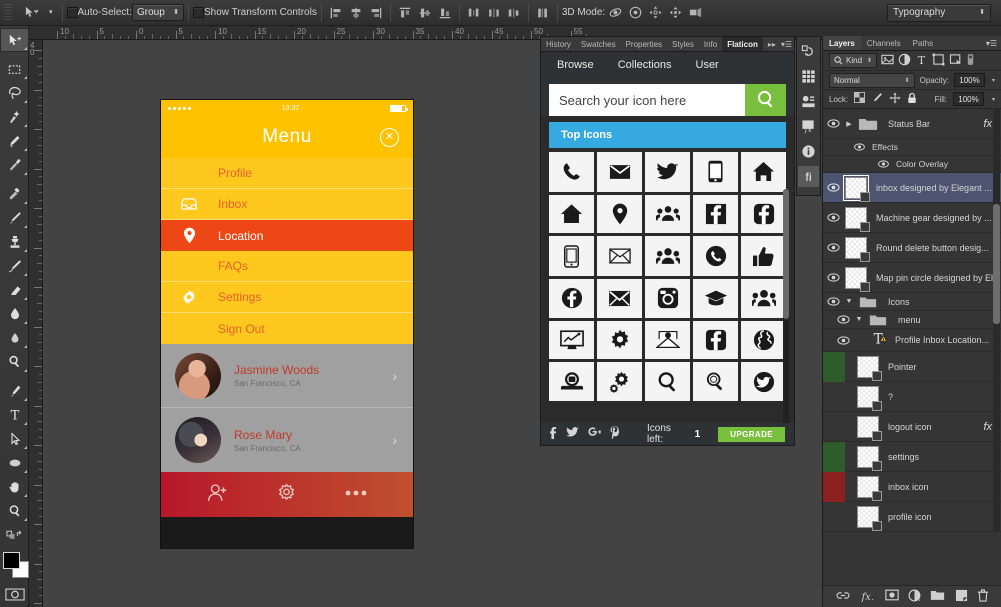 Image resolution: width=1001 pixels, height=607 pixels. What do you see at coordinates (474, 13) in the screenshot?
I see `distribute-top-edges-icon` at bounding box center [474, 13].